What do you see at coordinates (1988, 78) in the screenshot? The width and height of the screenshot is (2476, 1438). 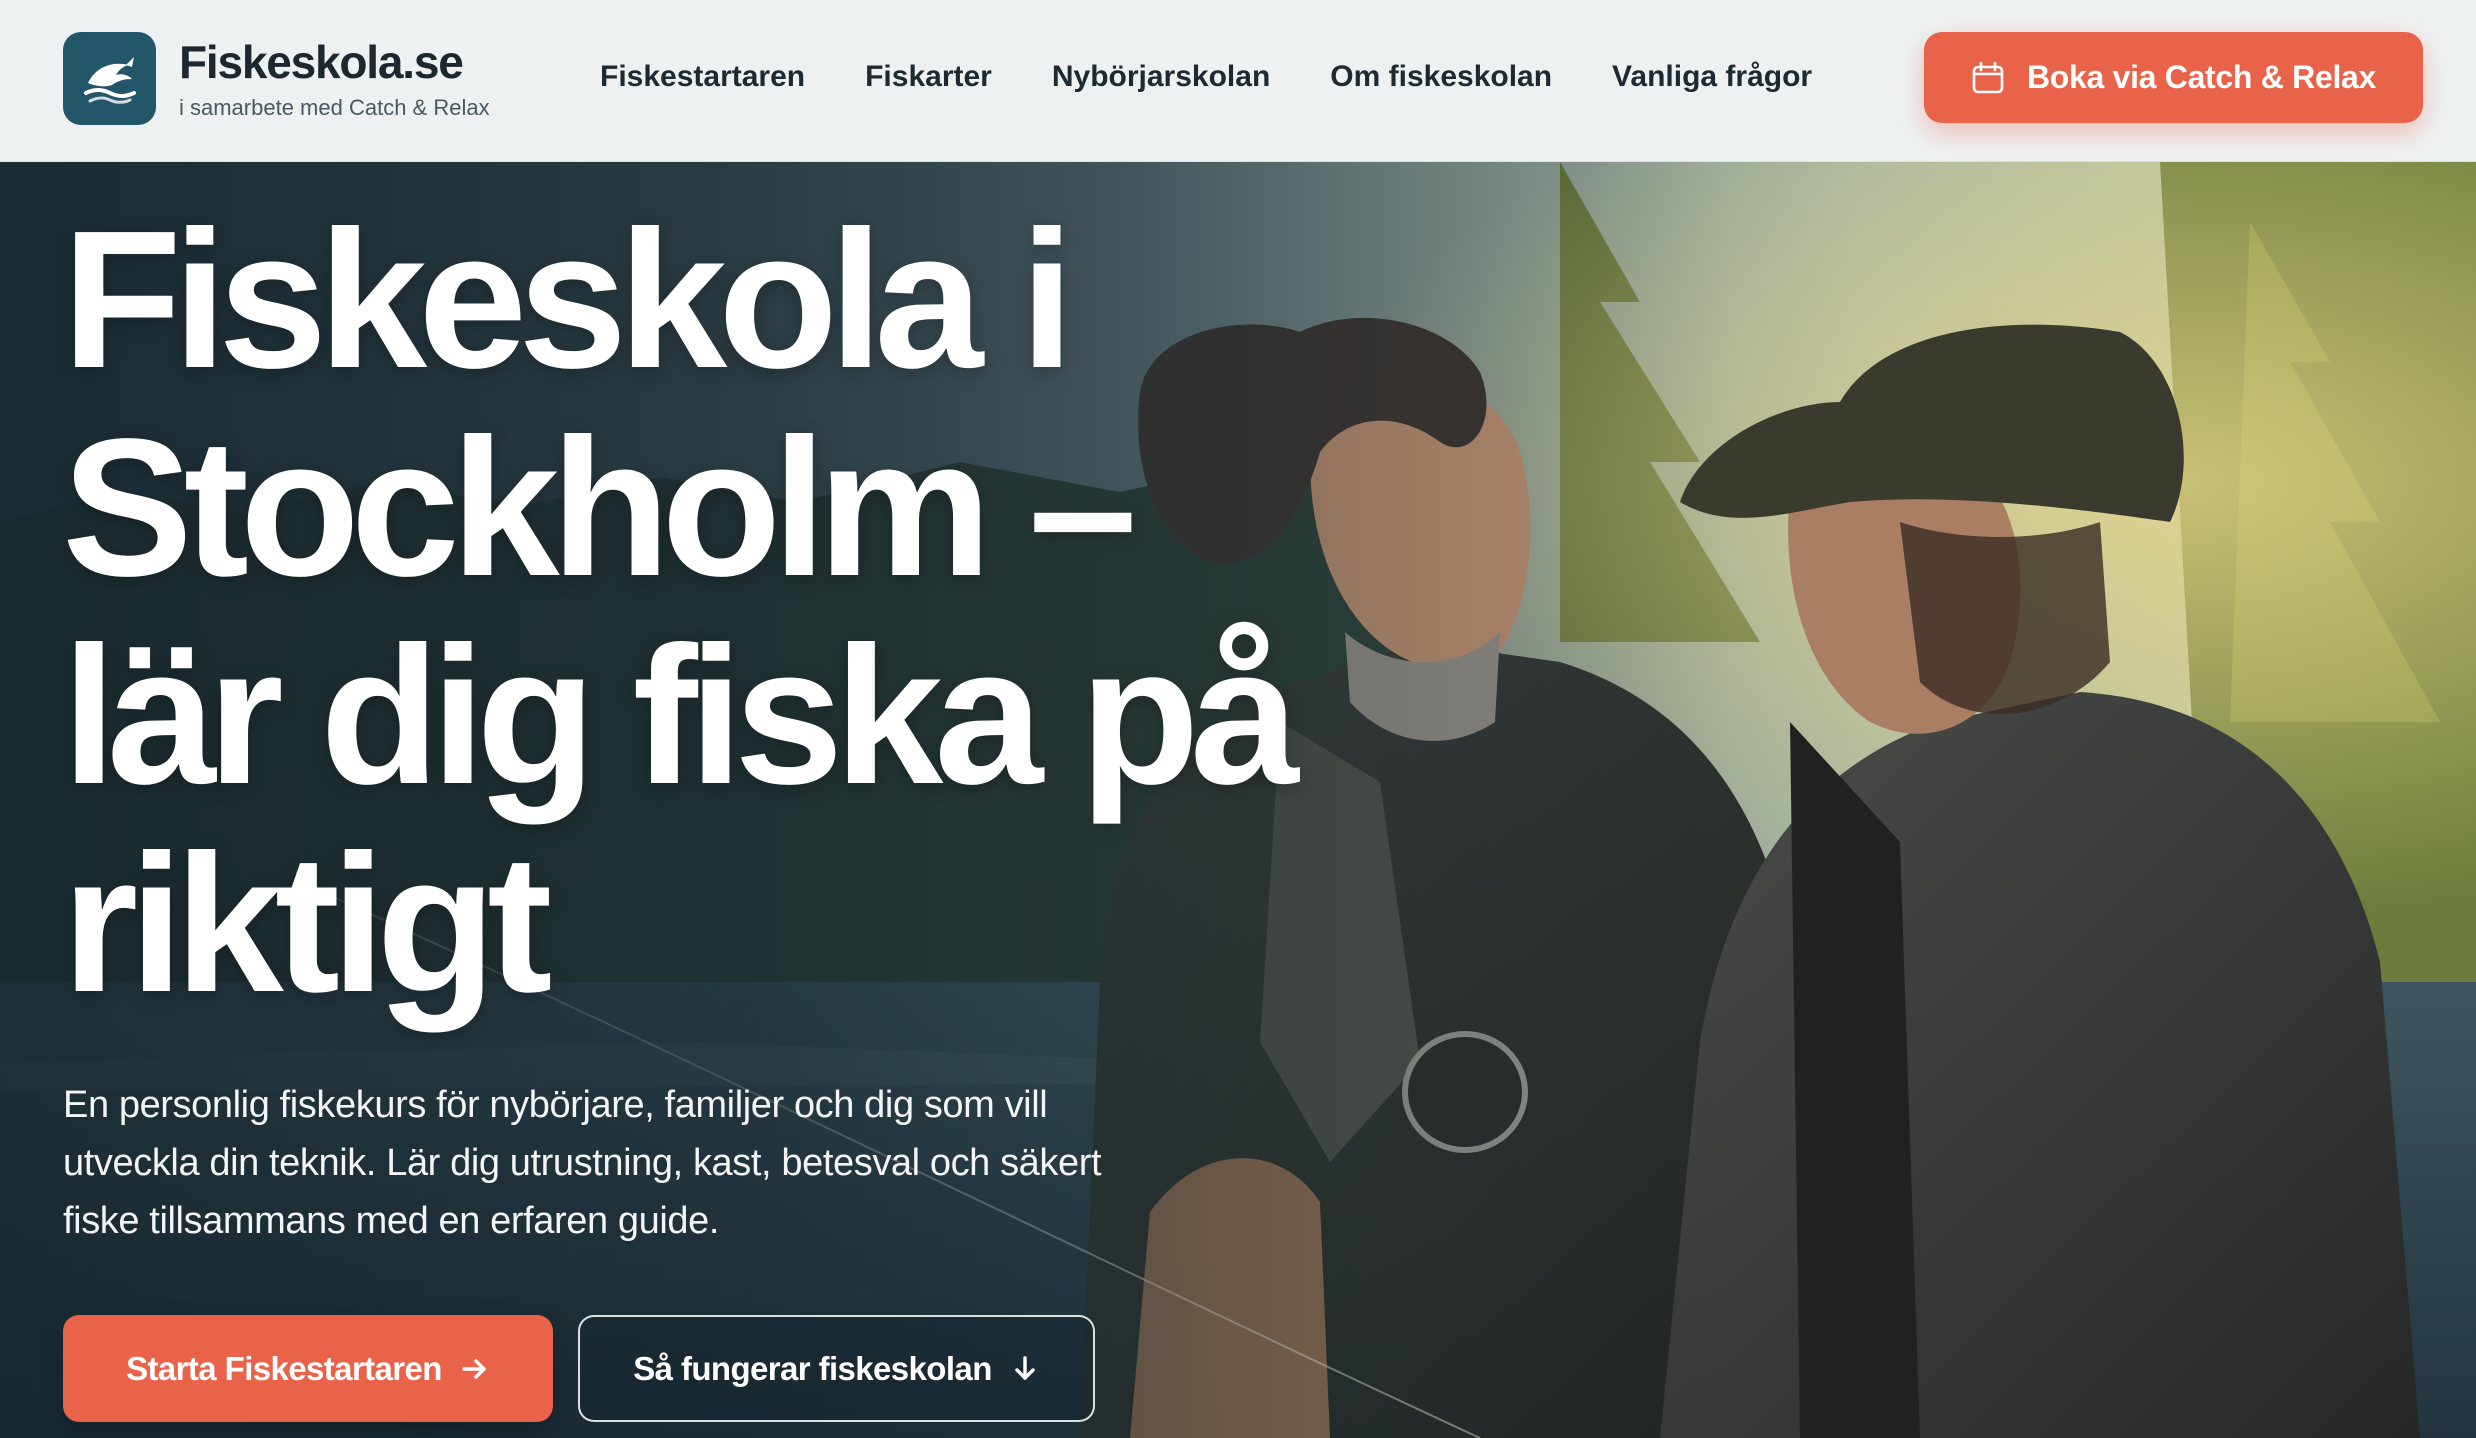 I see `calendar-icon` at bounding box center [1988, 78].